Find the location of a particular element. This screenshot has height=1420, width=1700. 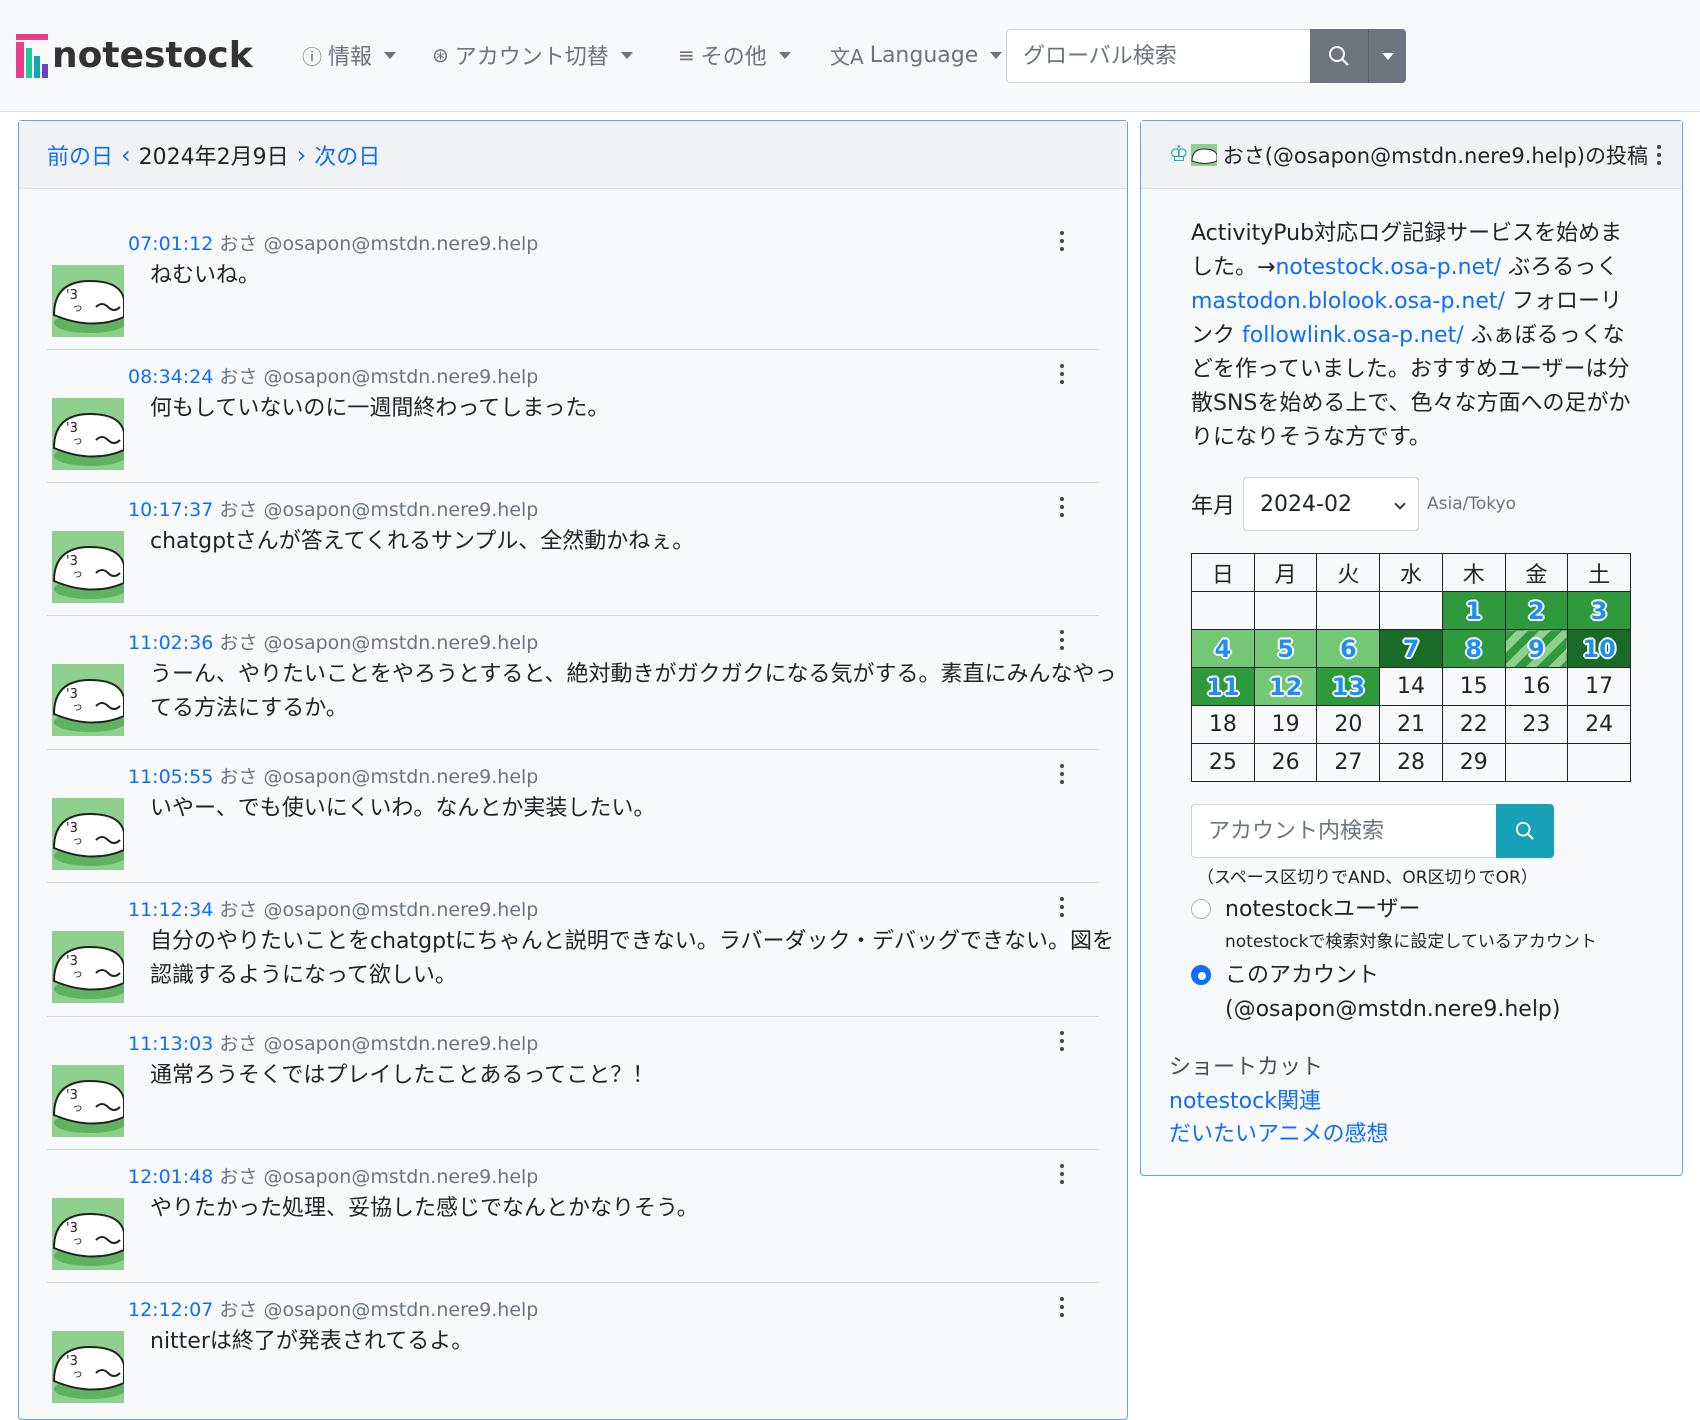

calendar-day-link: 9 is located at coordinates (1536, 649).